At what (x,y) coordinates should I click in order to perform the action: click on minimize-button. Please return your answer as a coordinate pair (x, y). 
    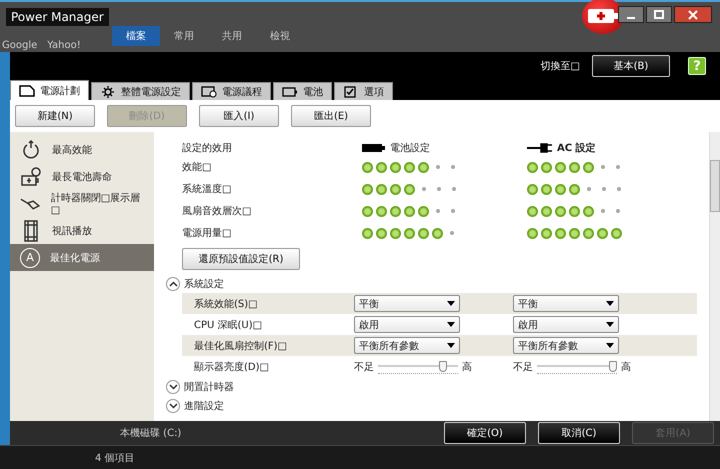
    Looking at the image, I should click on (631, 14).